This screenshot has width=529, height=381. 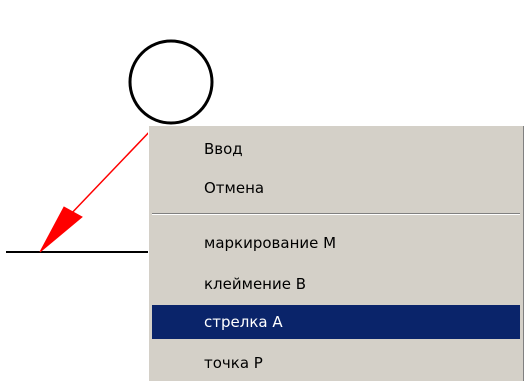 What do you see at coordinates (111, 172) in the screenshot?
I see `leader-arrow-shaft` at bounding box center [111, 172].